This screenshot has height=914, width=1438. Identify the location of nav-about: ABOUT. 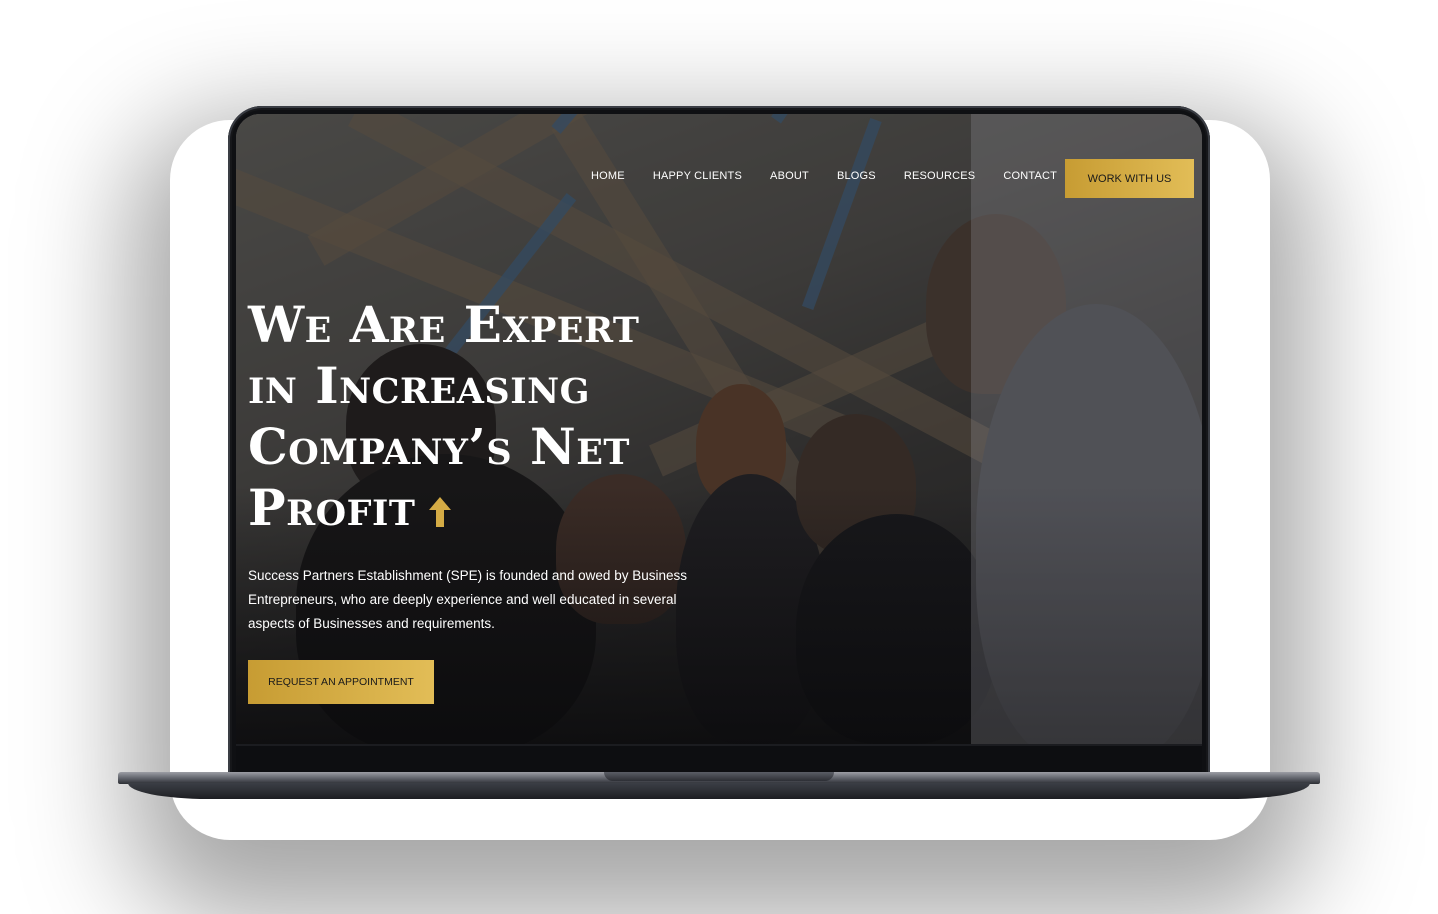
(789, 176).